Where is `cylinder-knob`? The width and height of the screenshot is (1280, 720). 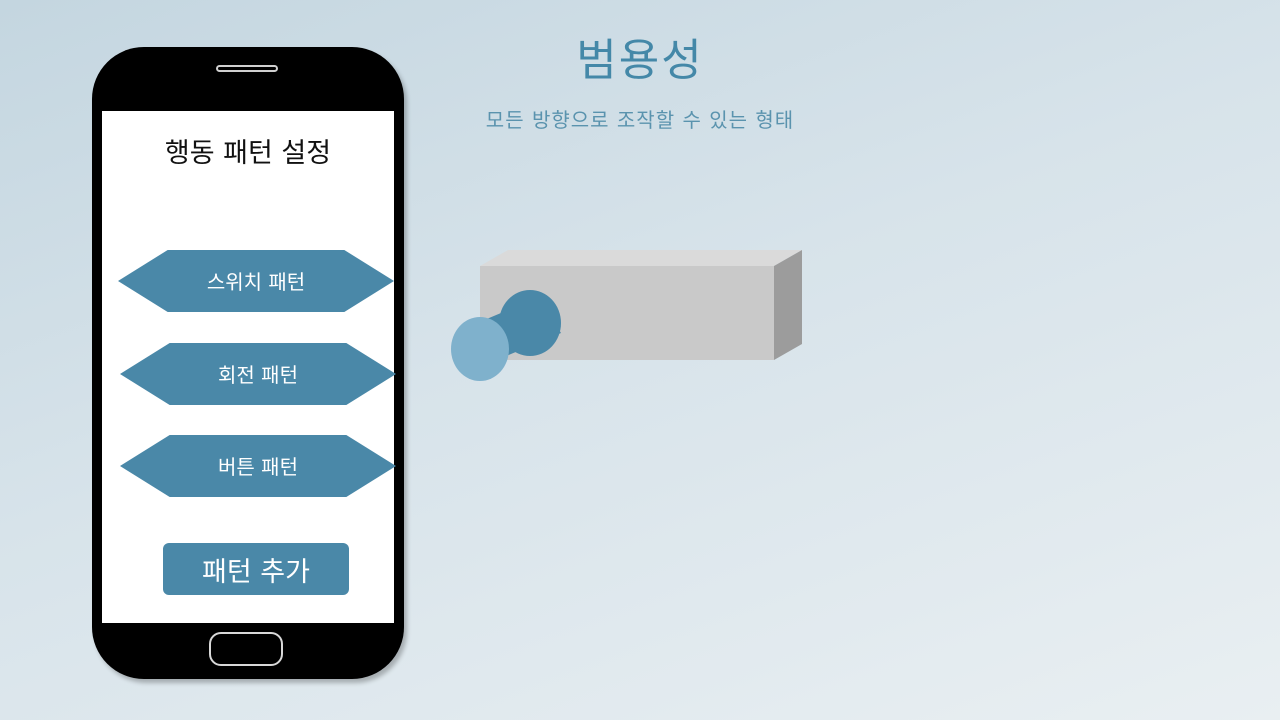 cylinder-knob is located at coordinates (506, 335).